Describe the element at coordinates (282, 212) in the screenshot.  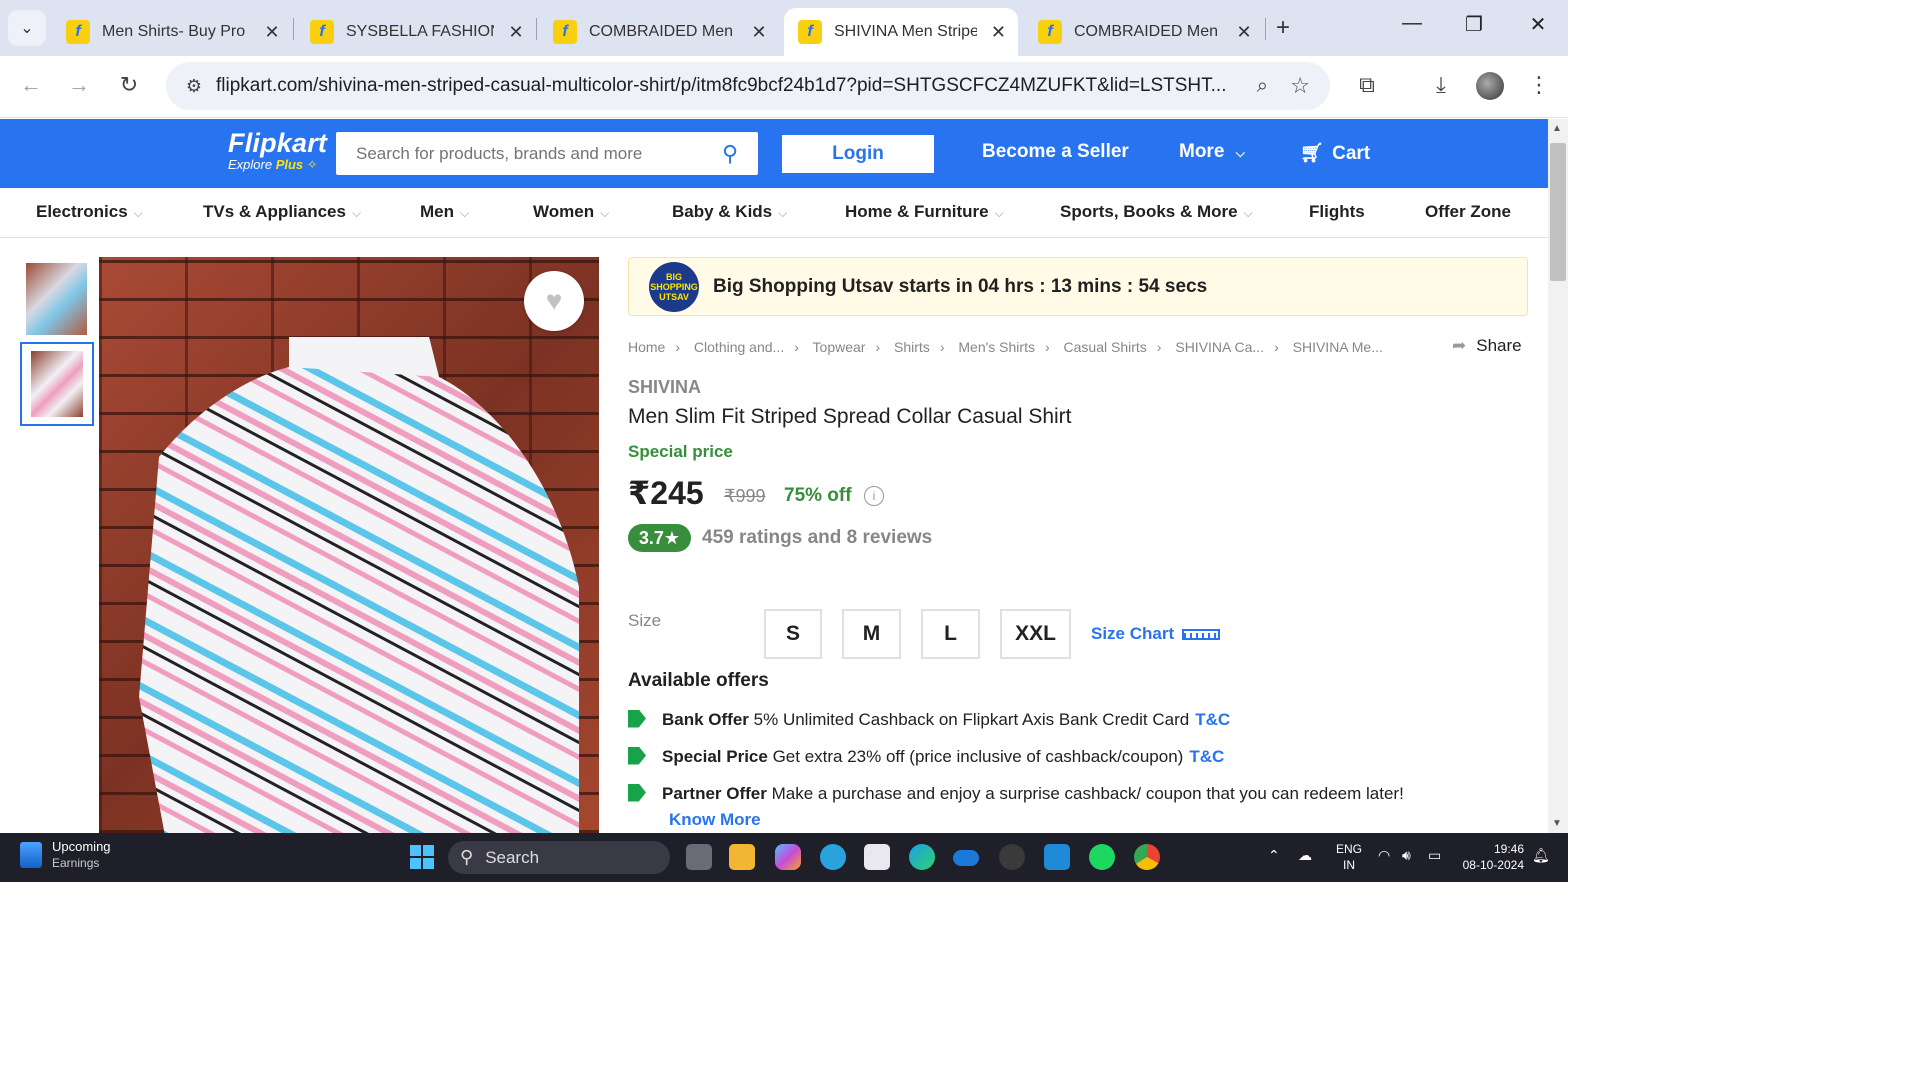
I see `category-tvs-appliances: TVs & Appliances ⌵` at that location.